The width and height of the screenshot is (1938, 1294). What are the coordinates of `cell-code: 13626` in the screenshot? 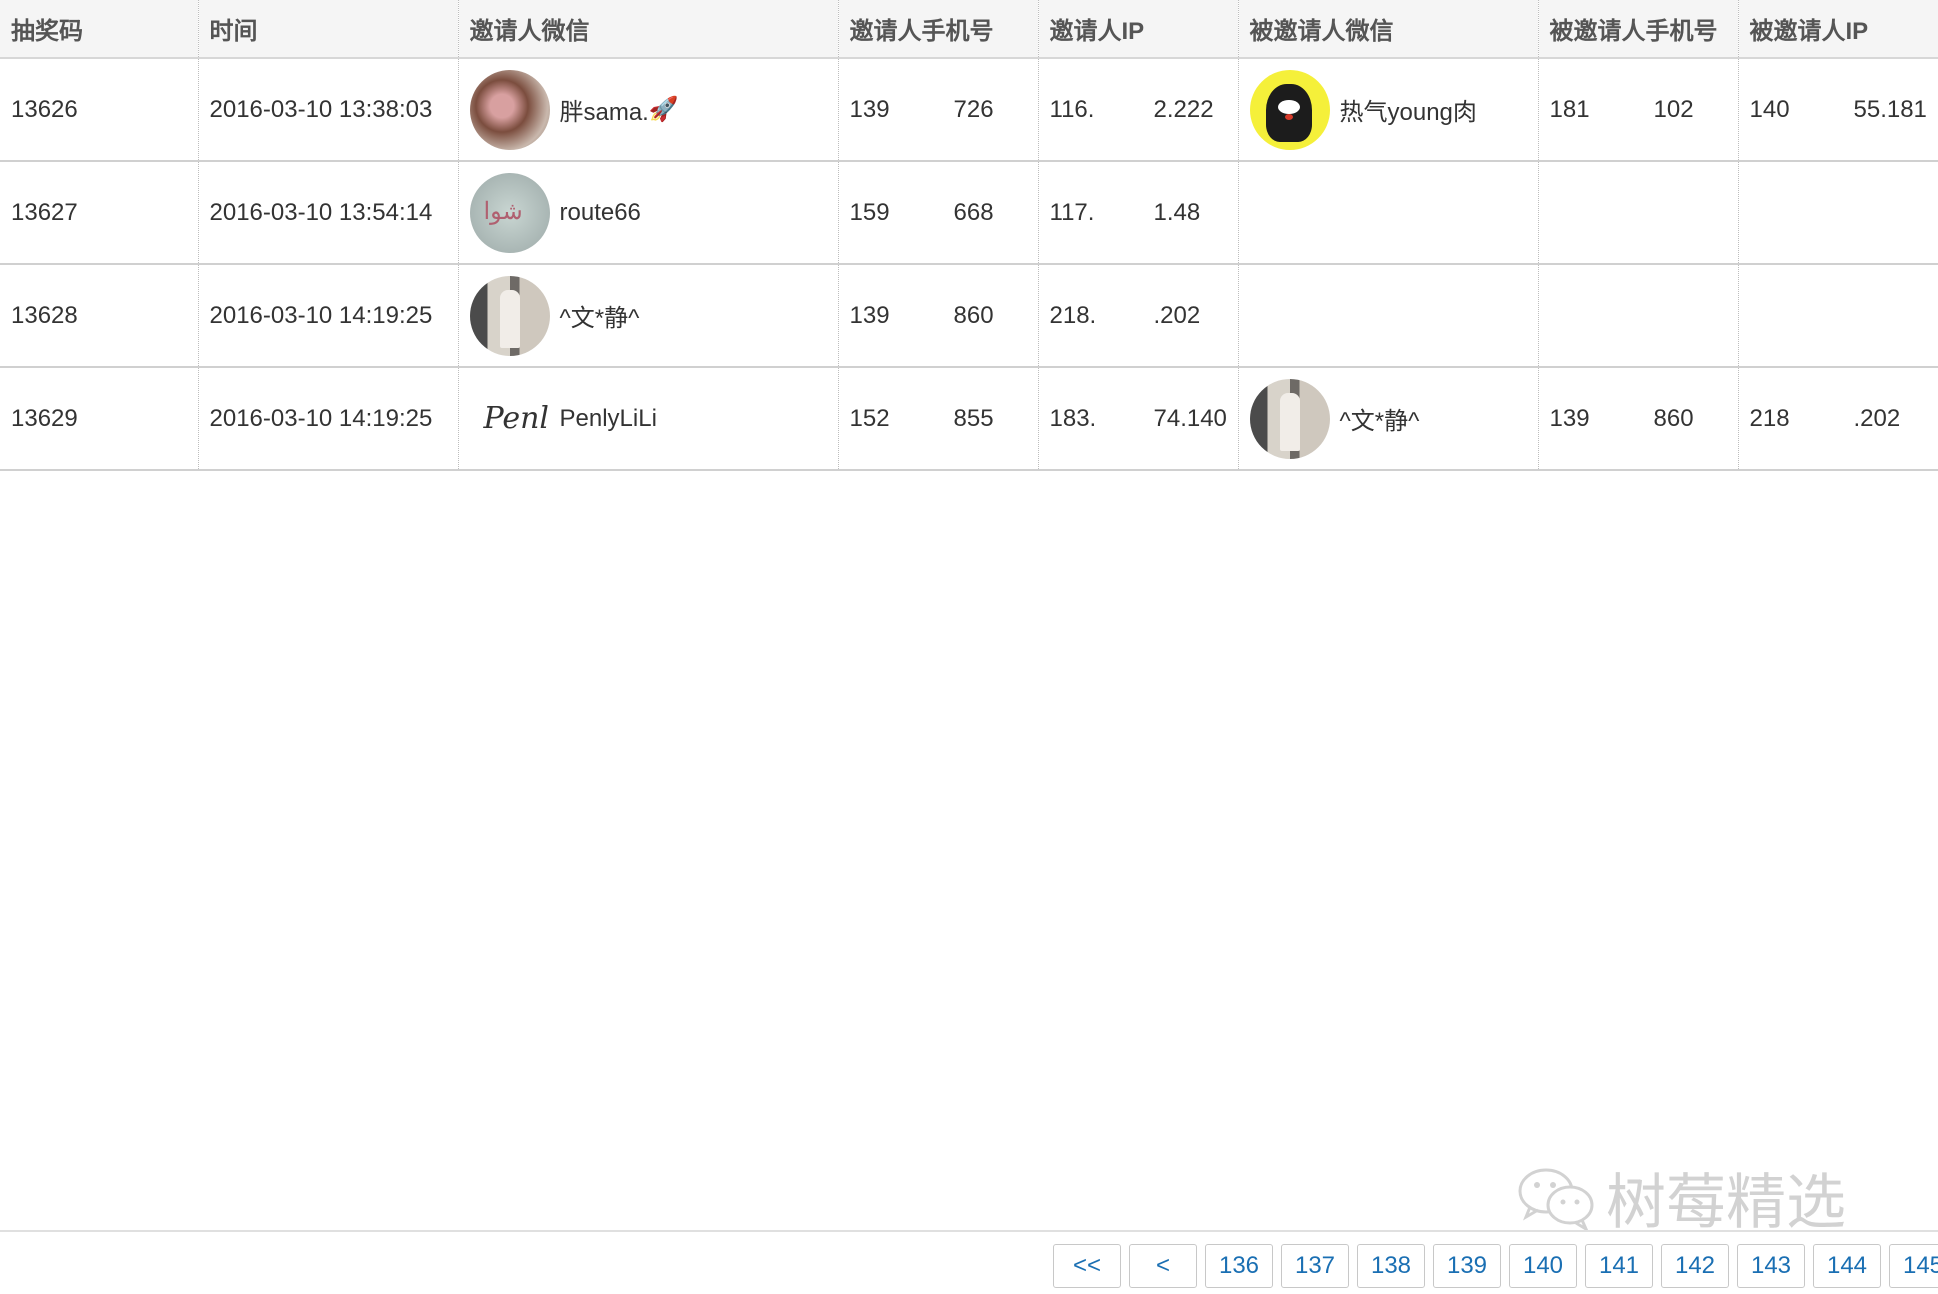 It's located at (99, 110).